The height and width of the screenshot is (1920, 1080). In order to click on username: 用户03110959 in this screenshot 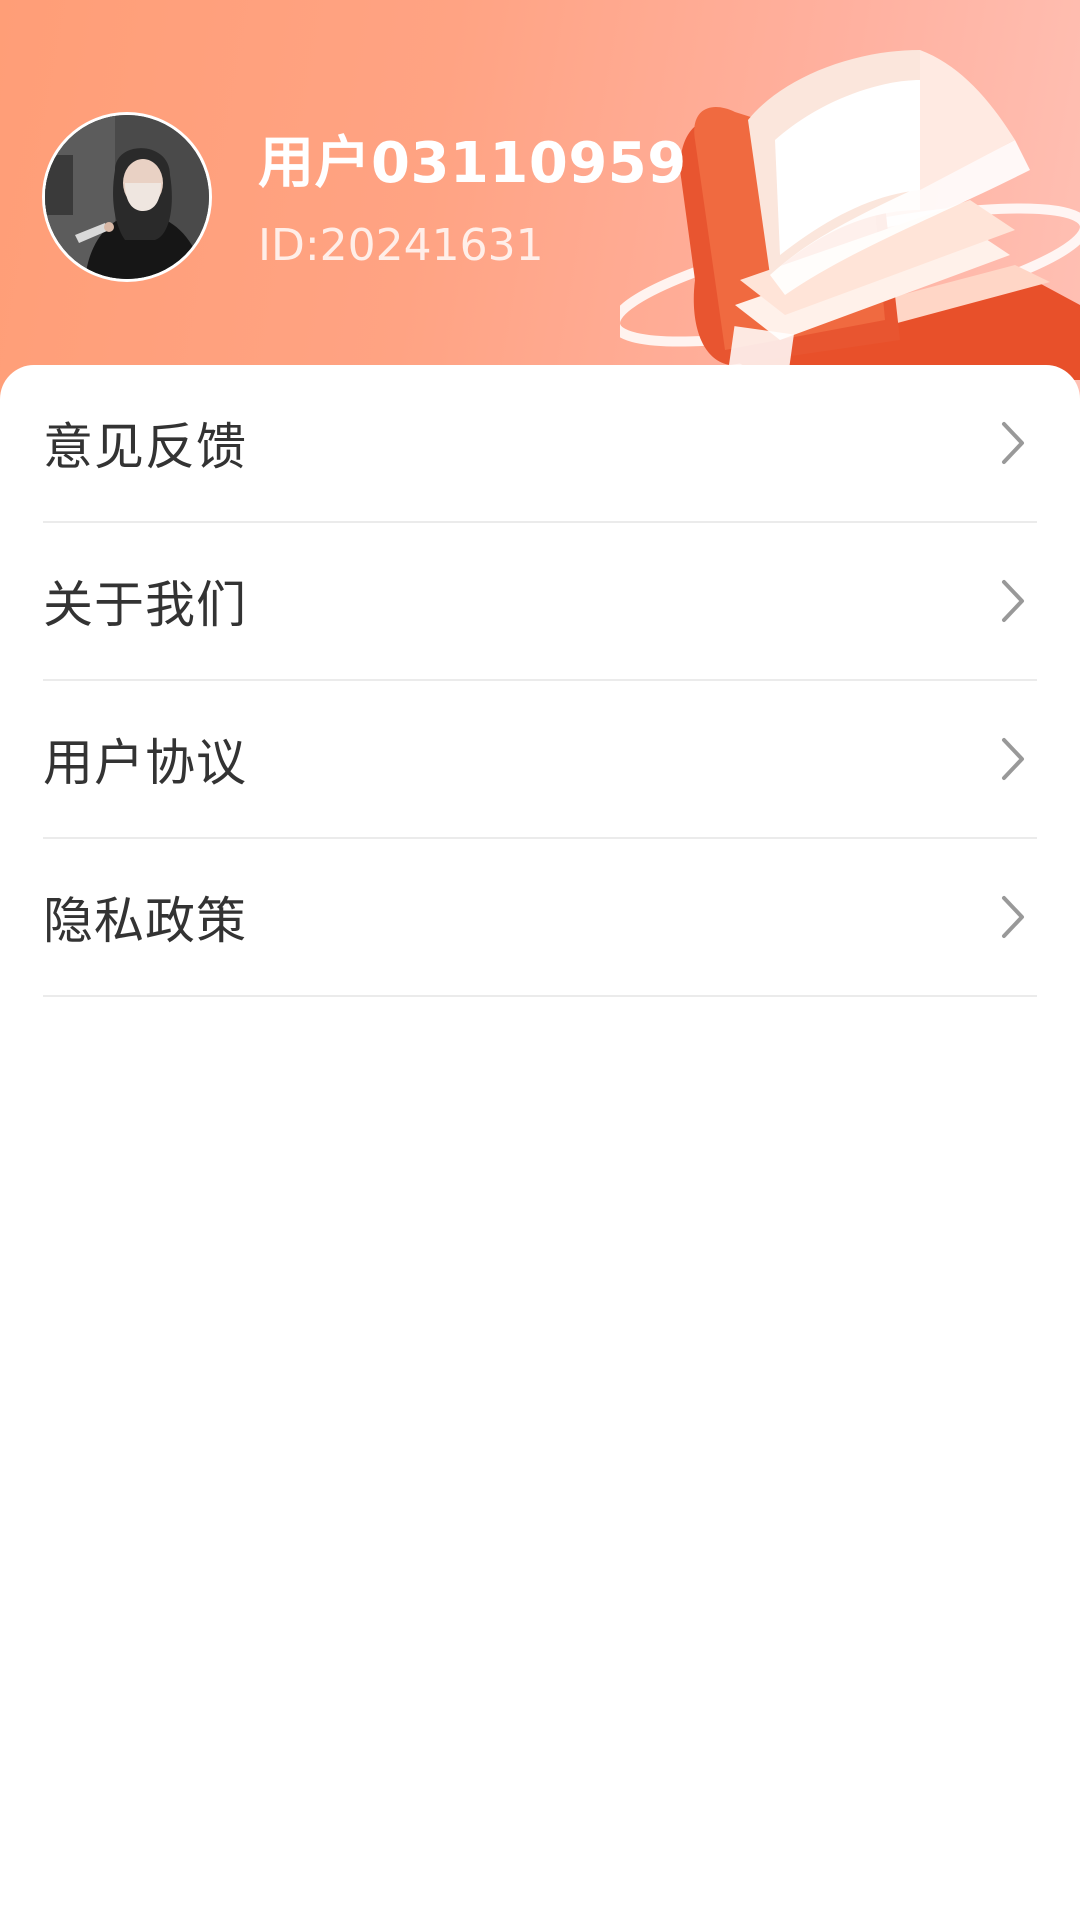, I will do `click(472, 163)`.